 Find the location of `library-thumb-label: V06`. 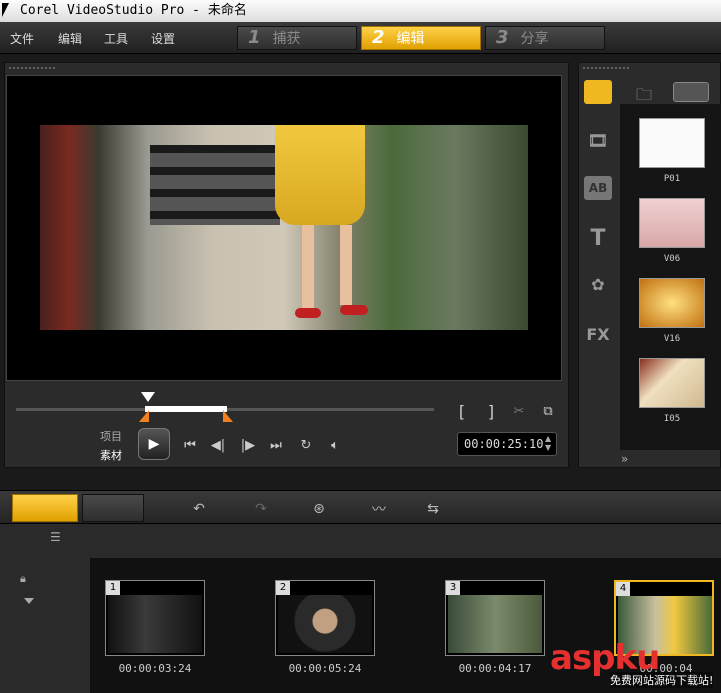

library-thumb-label: V06 is located at coordinates (672, 259).